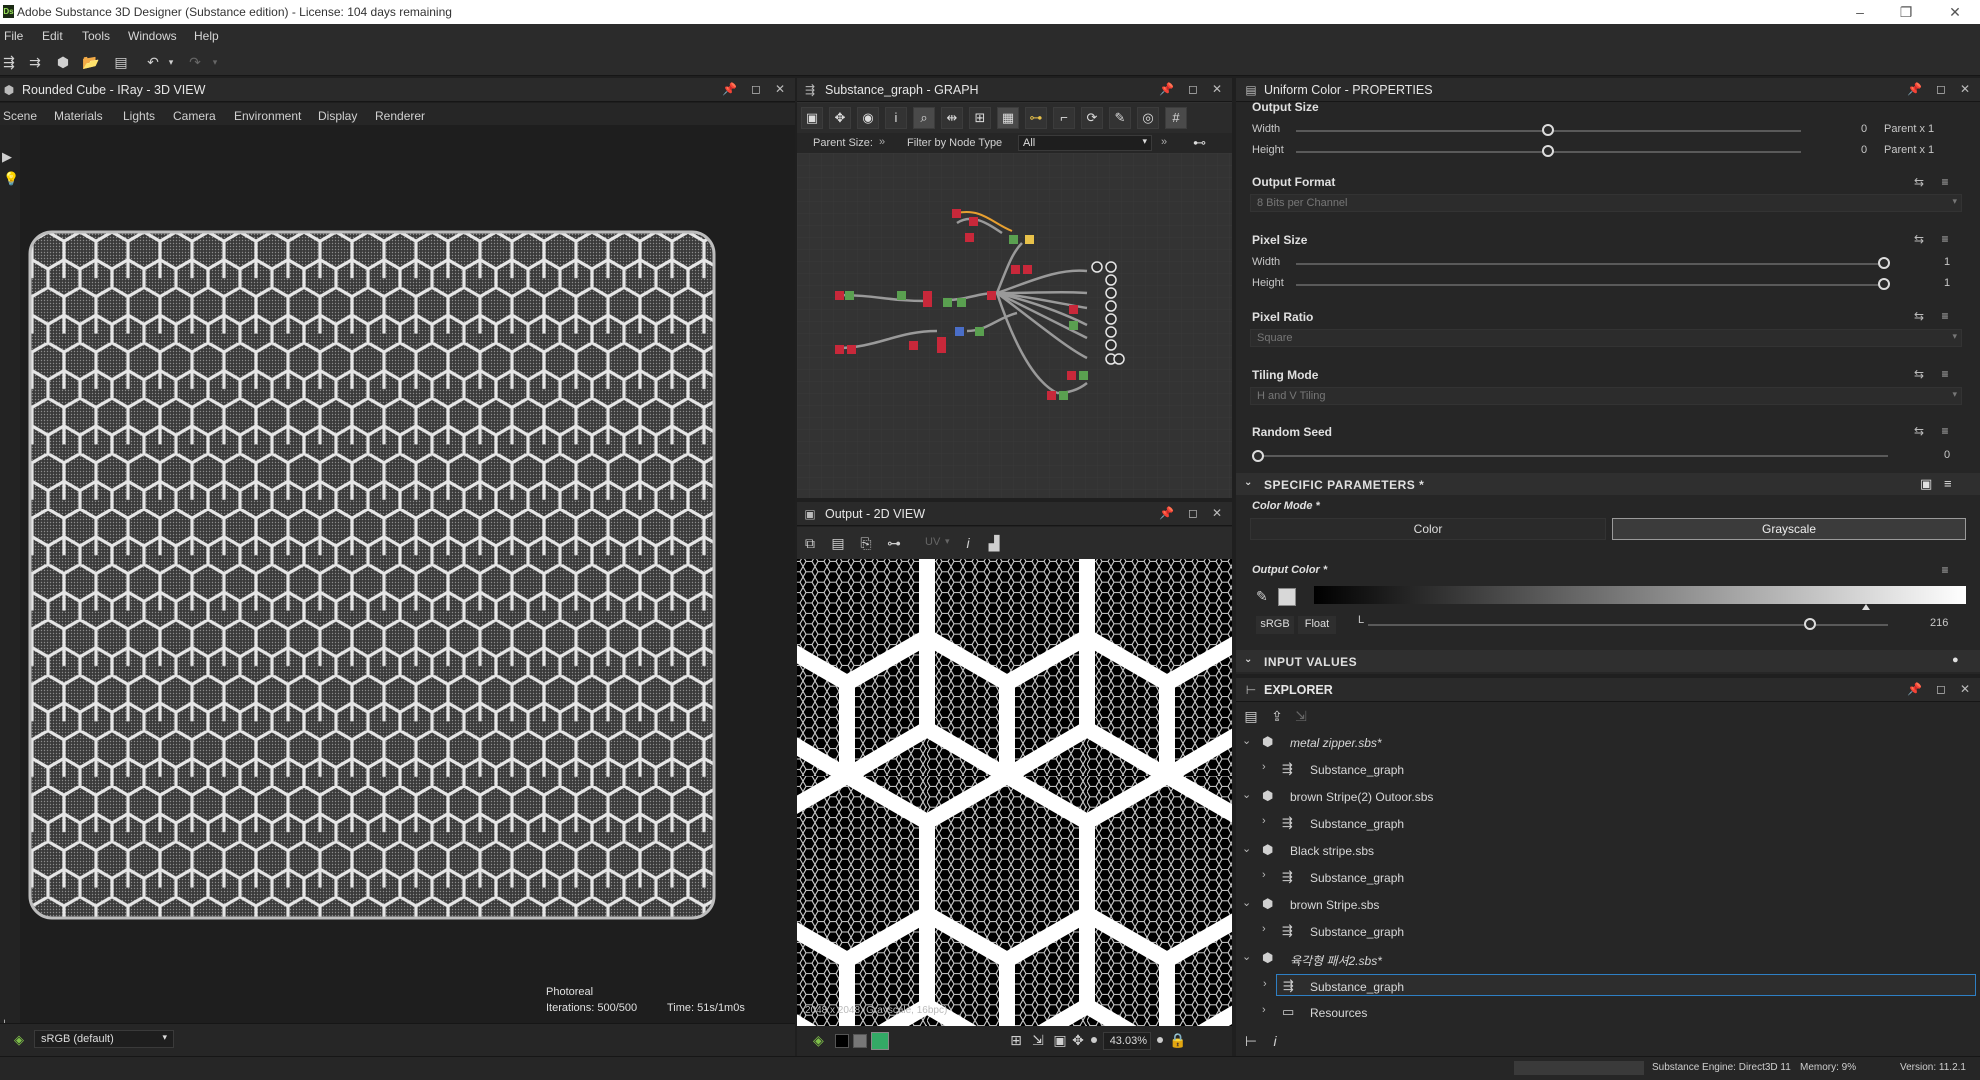 This screenshot has width=1980, height=1080. What do you see at coordinates (1078, 1040) in the screenshot?
I see `move-icon: ✥` at bounding box center [1078, 1040].